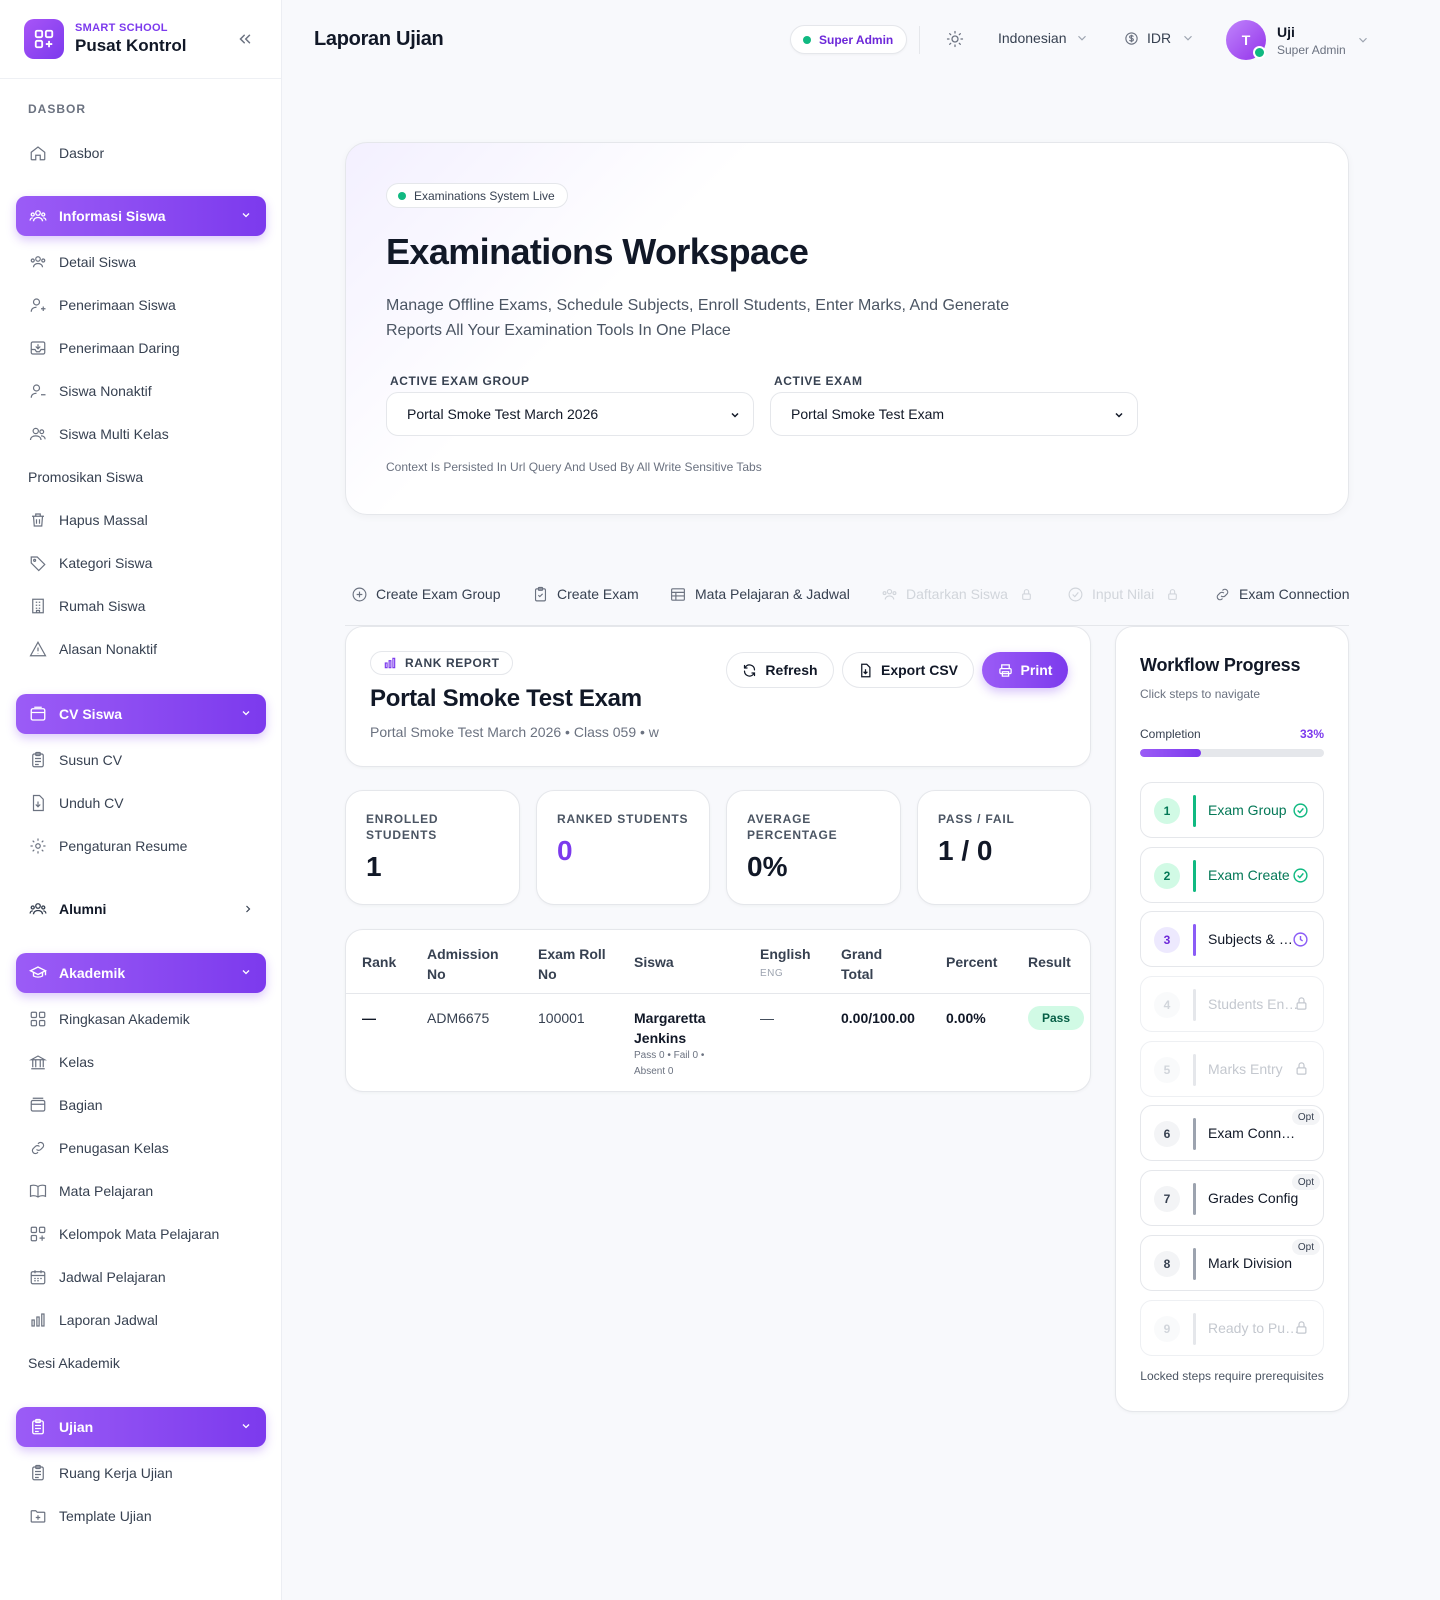  Describe the element at coordinates (1025, 670) in the screenshot. I see `print-button: Print` at that location.